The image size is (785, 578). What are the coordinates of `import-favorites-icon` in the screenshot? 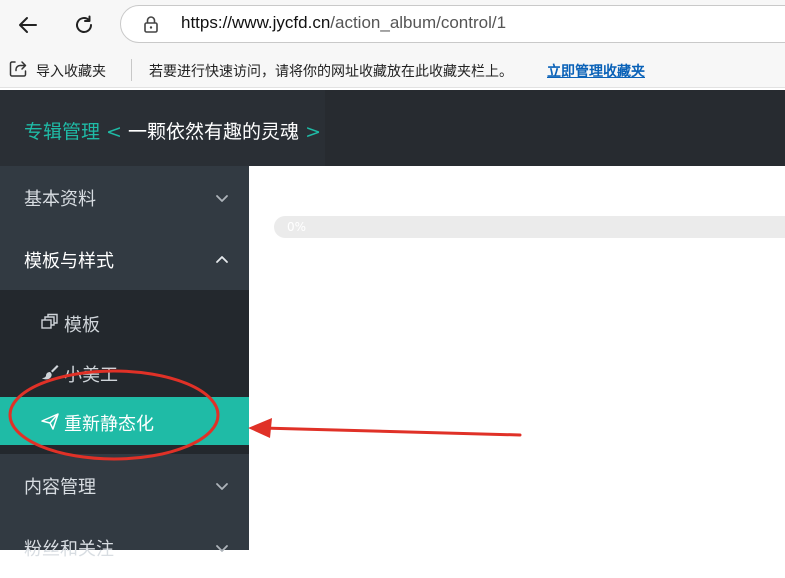 It's located at (18, 69).